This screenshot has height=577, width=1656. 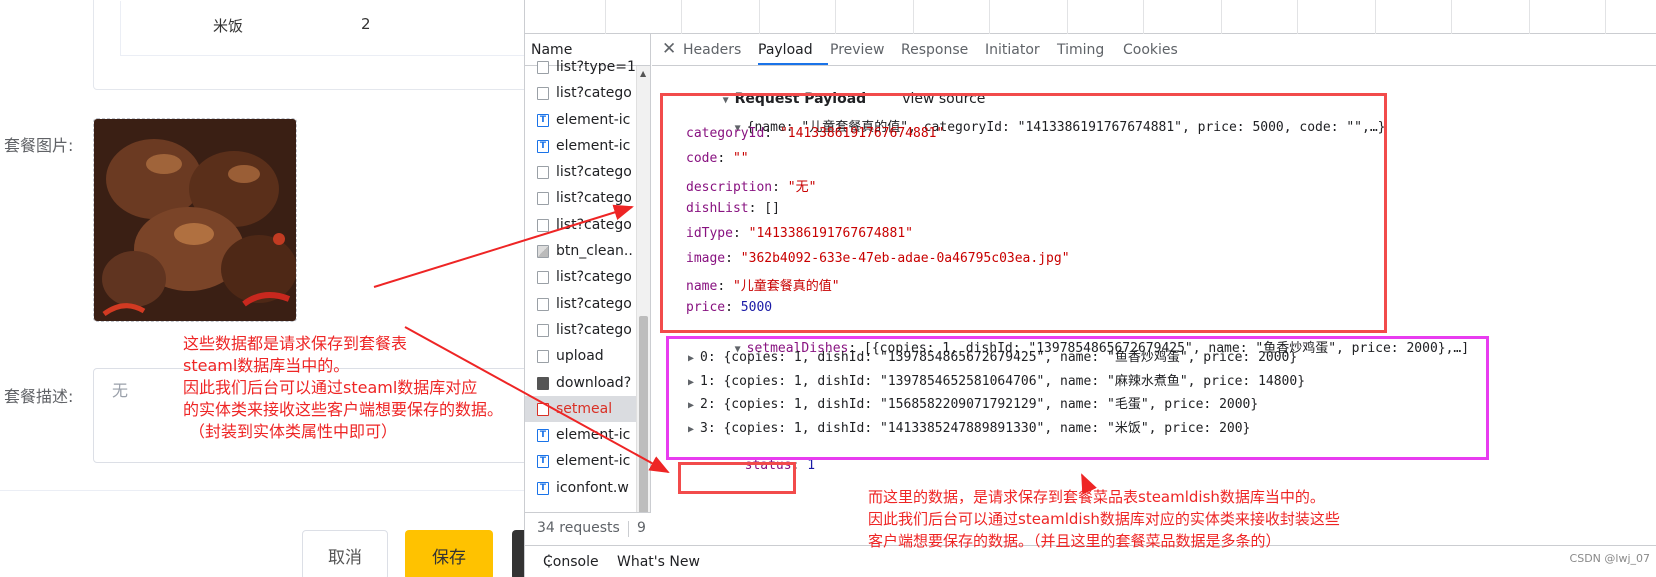 What do you see at coordinates (1074, 541) in the screenshot?
I see `annotation-line: 客户端想要保存的数据。（并且这里的套餐菜品数据是多条的）` at bounding box center [1074, 541].